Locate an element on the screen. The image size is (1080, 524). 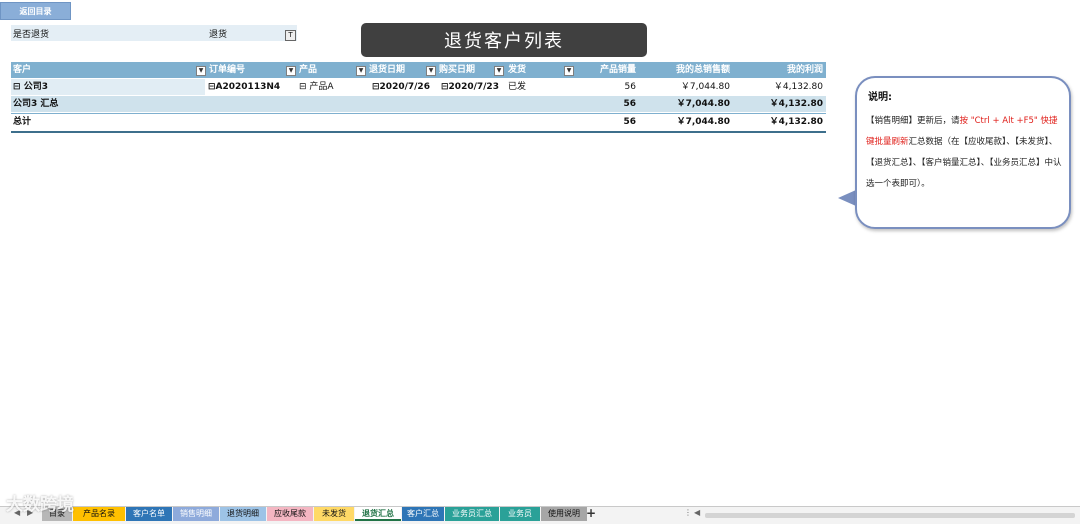
table-row-return-date: ⊟2020/7/26 is located at coordinates (401, 87).